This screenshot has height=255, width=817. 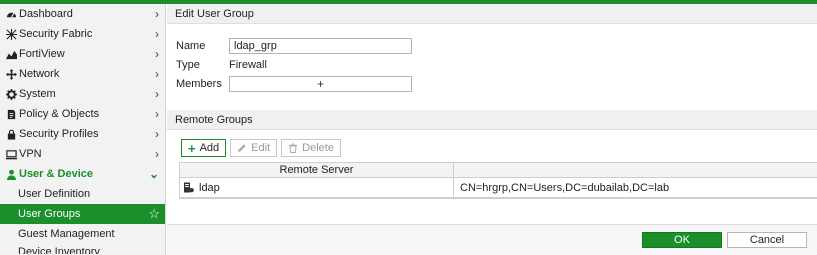 I want to click on sidebar-item-vpn: VPN ›, so click(x=82, y=154).